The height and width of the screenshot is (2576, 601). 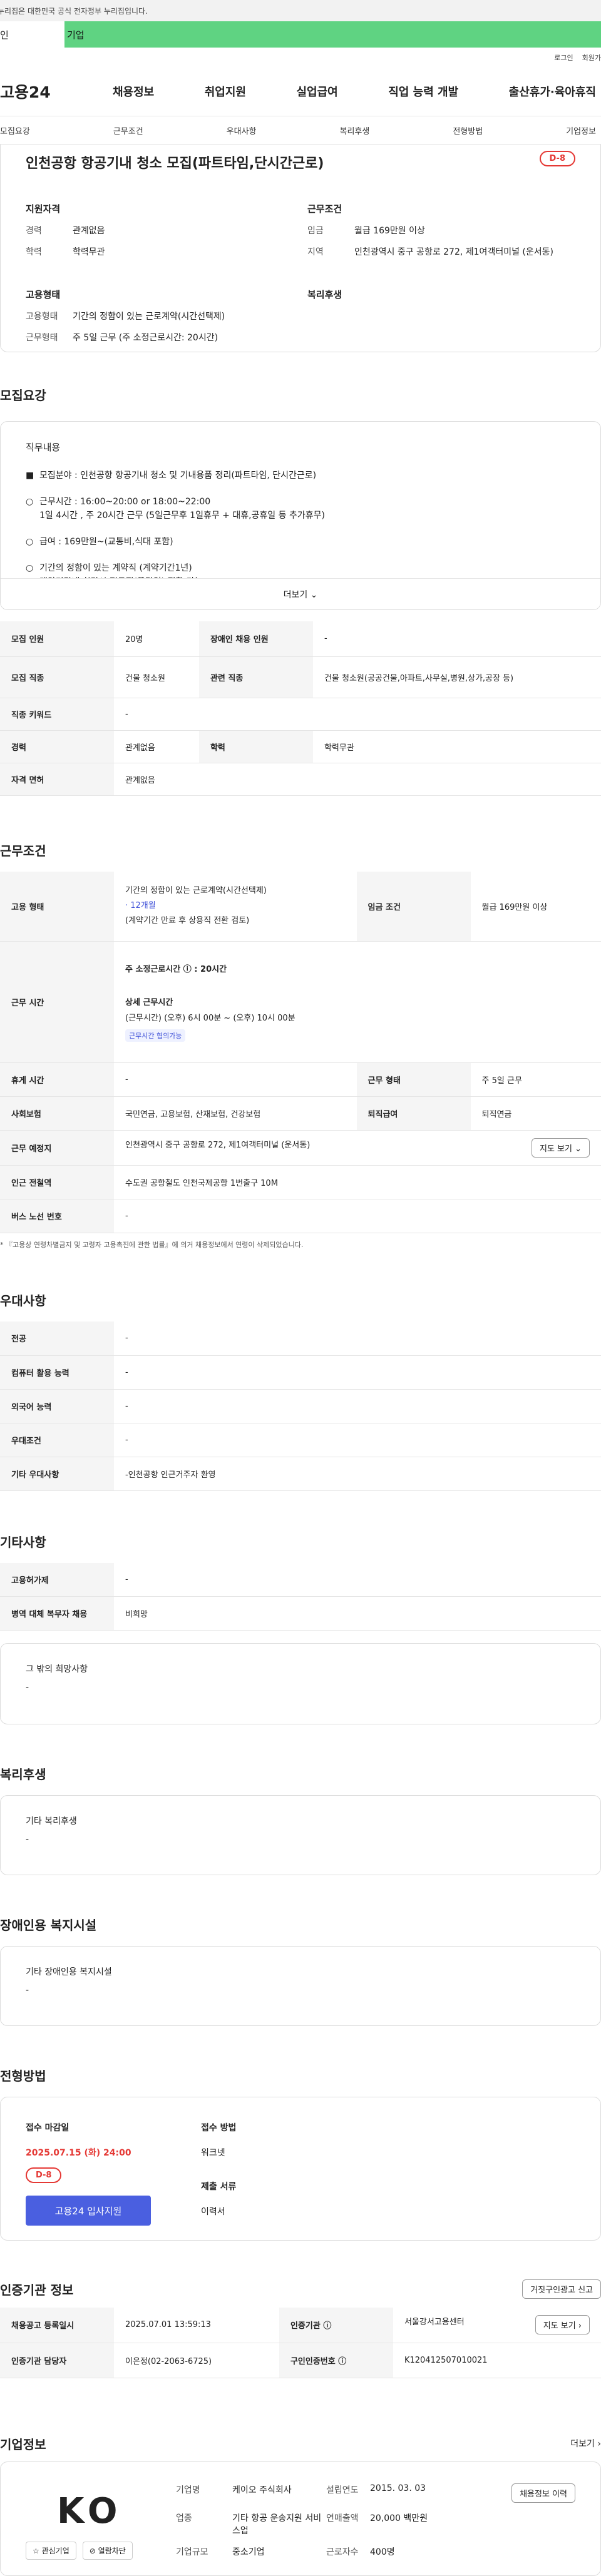 What do you see at coordinates (300, 1373) in the screenshot?
I see `table-row: 컴퓨터 활용 능력 -` at bounding box center [300, 1373].